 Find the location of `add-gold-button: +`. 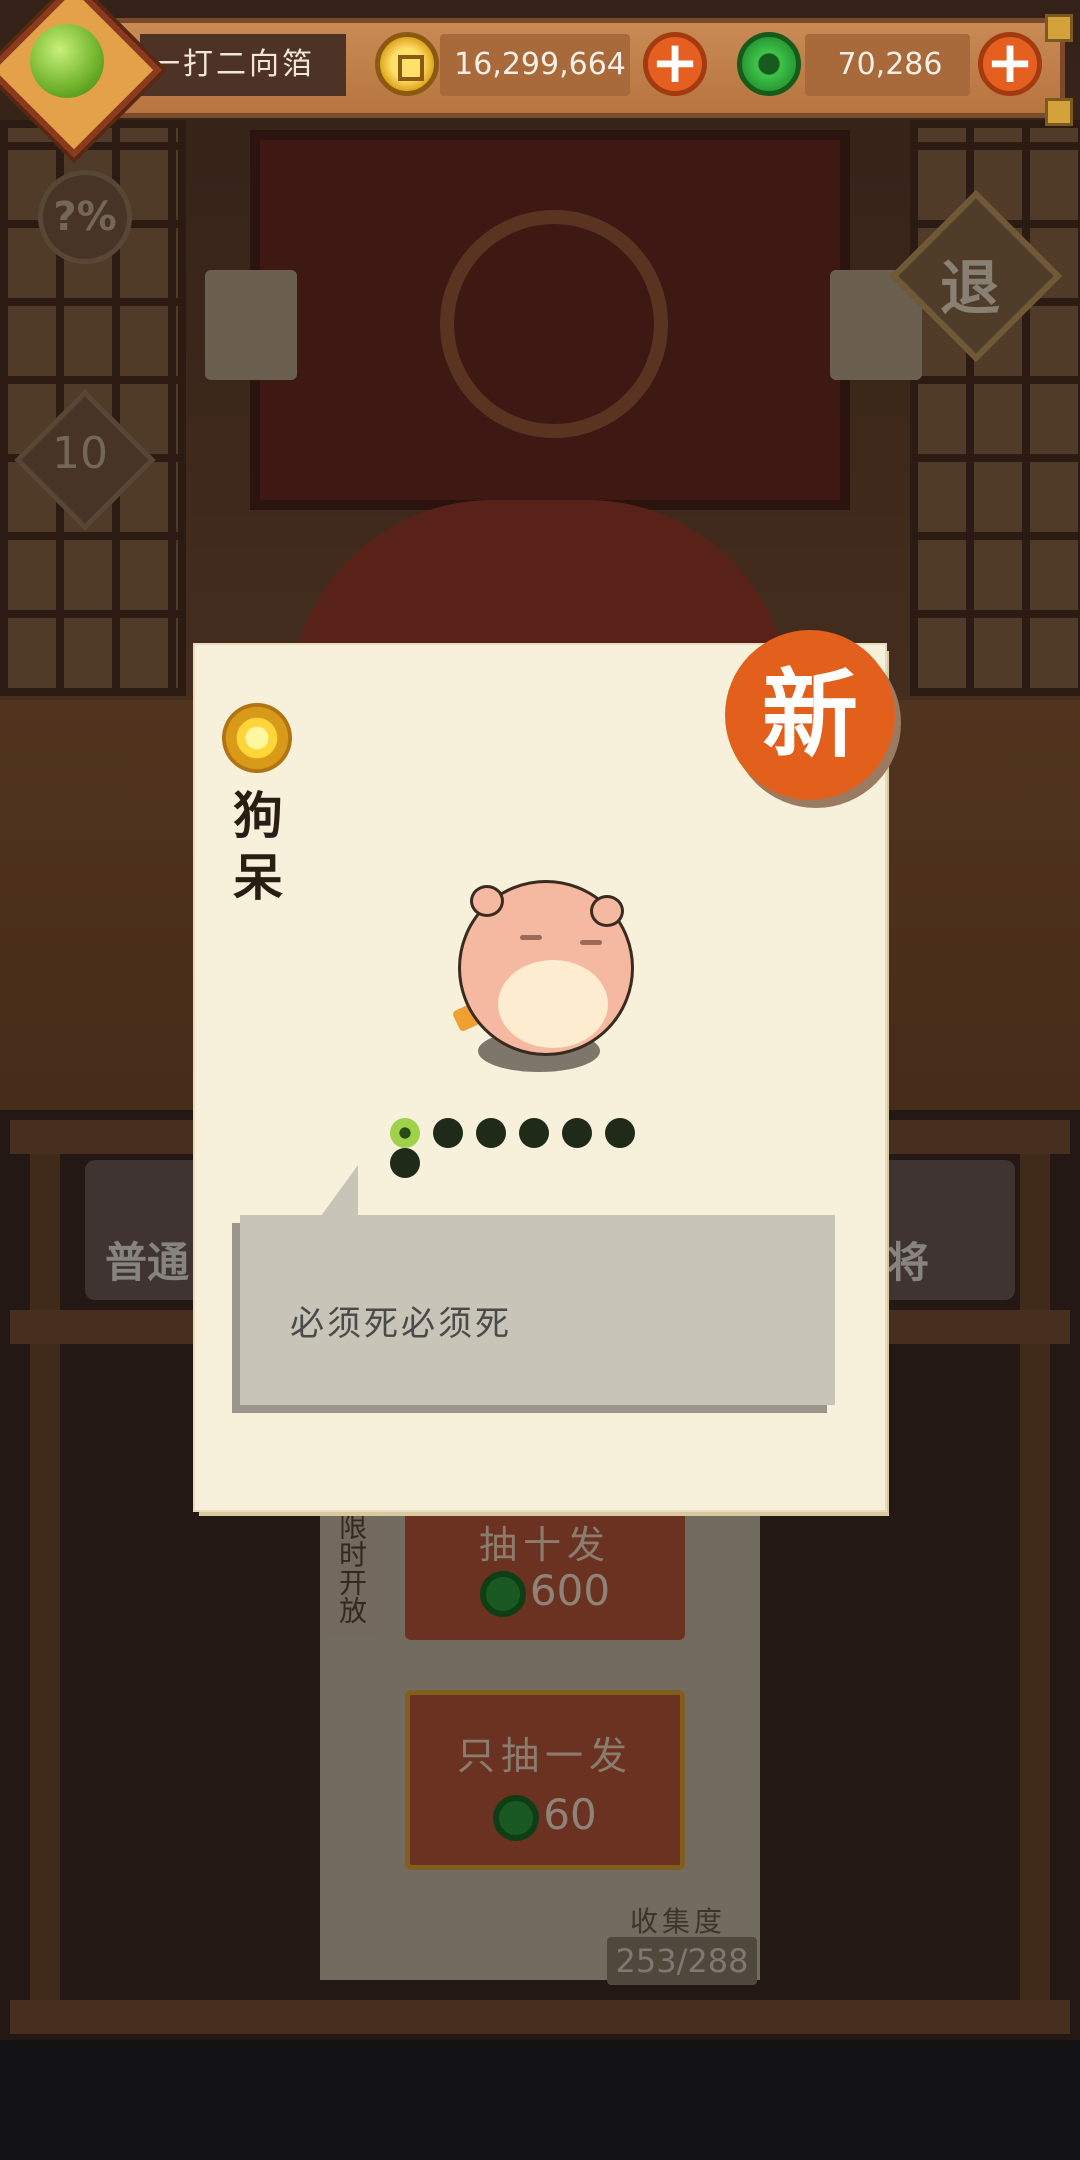

add-gold-button: + is located at coordinates (675, 64).